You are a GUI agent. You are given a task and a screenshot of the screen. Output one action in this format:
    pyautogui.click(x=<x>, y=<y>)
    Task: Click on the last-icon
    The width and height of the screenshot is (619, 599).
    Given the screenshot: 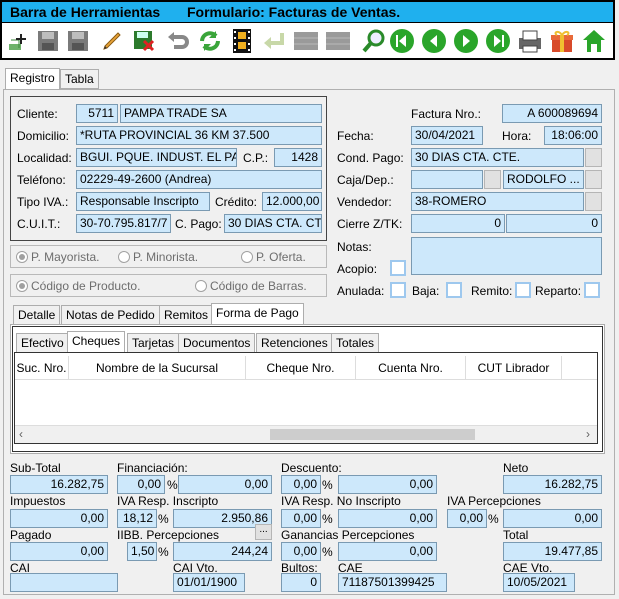 What is the action you would take?
    pyautogui.click(x=498, y=41)
    